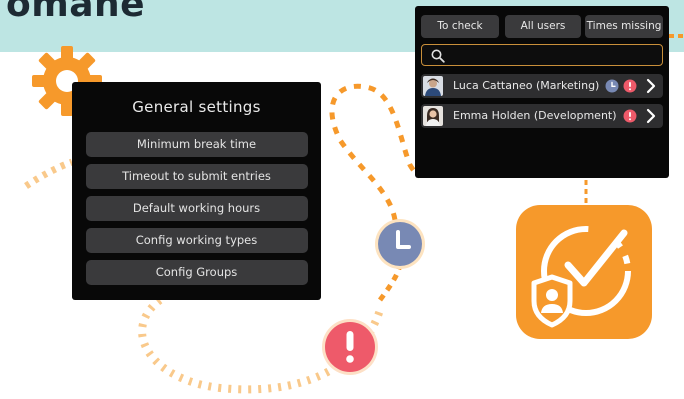 Image resolution: width=684 pixels, height=399 pixels. I want to click on user-row-emma-holden: Emma Holden (Development), so click(542, 116).